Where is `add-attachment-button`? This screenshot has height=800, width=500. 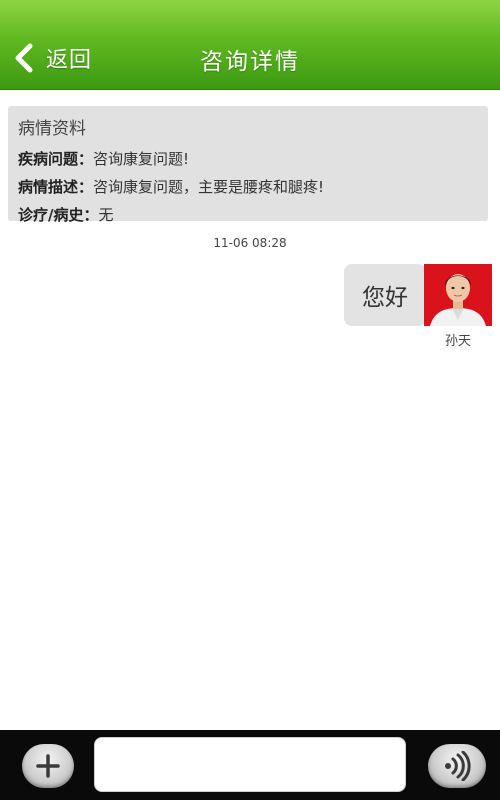
add-attachment-button is located at coordinates (48, 766).